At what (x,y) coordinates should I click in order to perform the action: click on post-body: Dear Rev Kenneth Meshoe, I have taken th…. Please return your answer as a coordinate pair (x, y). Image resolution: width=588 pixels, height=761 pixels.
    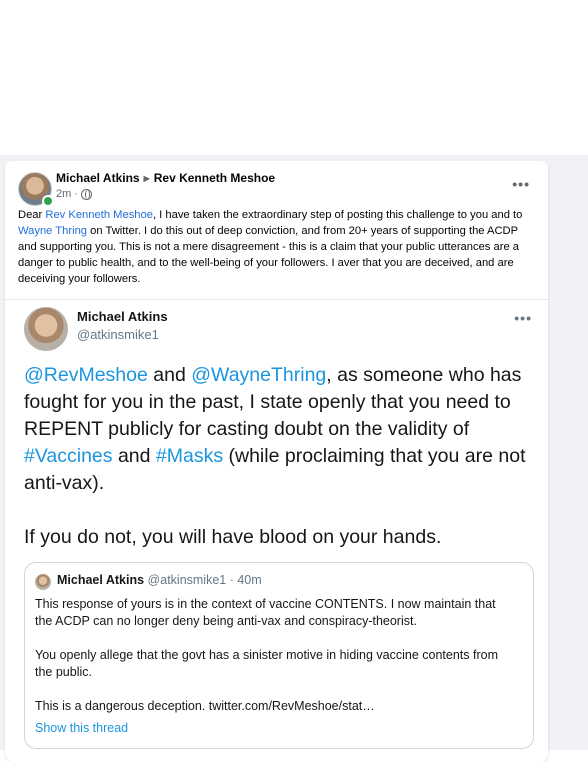
    Looking at the image, I should click on (277, 247).